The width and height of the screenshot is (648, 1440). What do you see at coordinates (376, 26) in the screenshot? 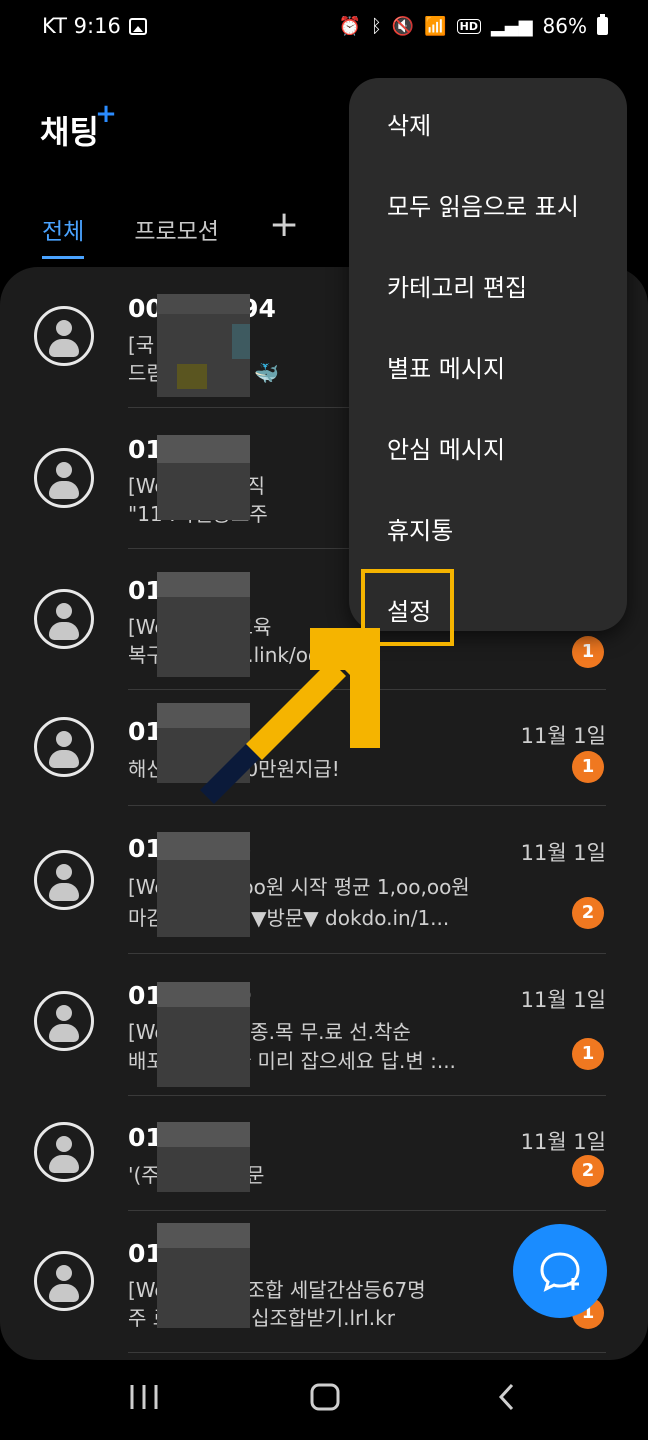
I see `bluetooth-icon: ᛒ` at bounding box center [376, 26].